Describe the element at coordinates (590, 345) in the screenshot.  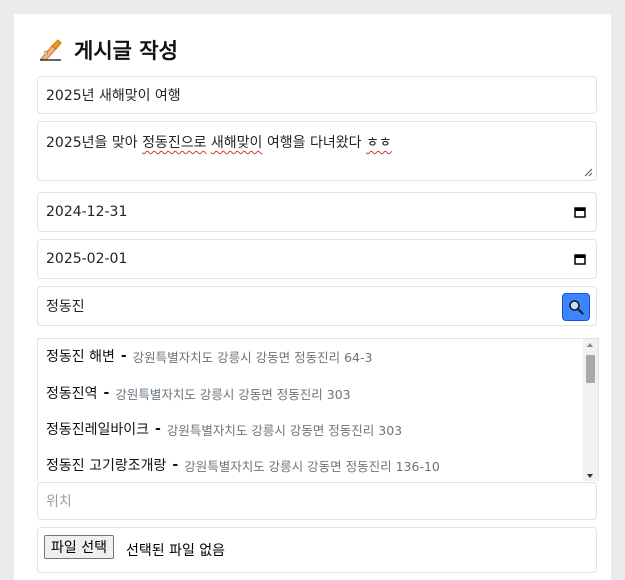
I see `scroll-up-icon` at that location.